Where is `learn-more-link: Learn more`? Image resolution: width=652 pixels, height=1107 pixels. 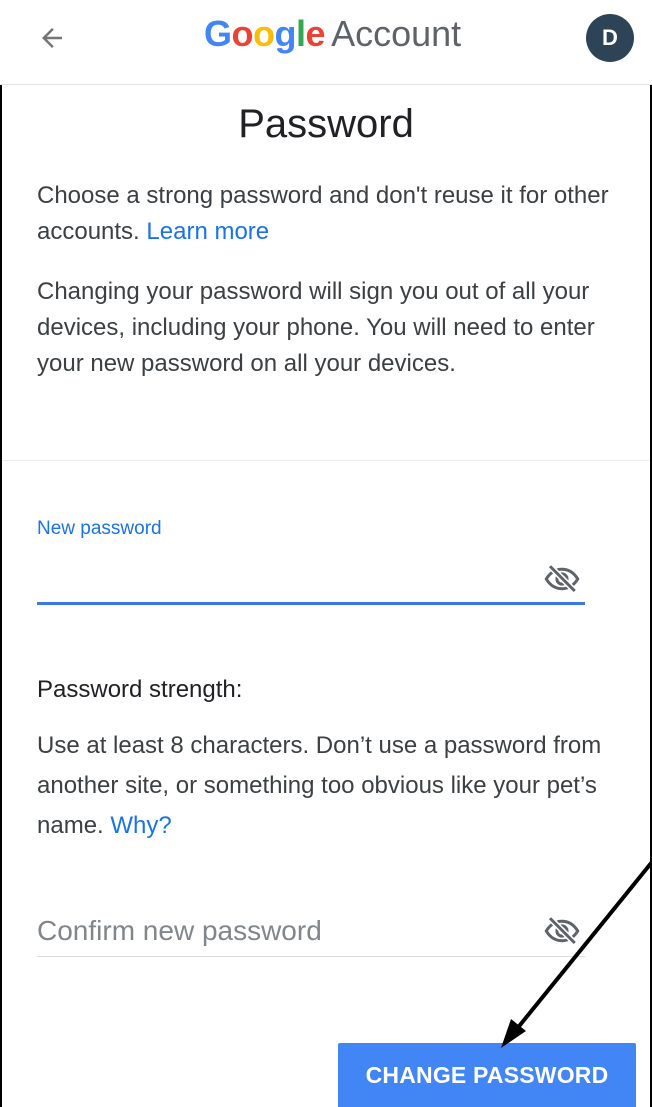 learn-more-link: Learn more is located at coordinates (207, 231).